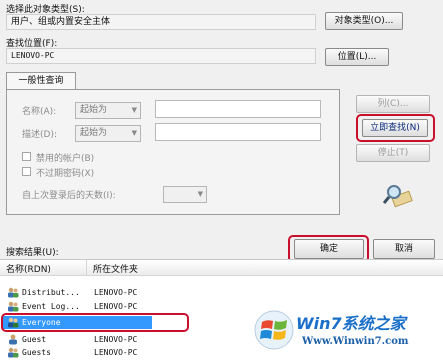 This screenshot has height=360, width=443. Describe the element at coordinates (36, 352) in the screenshot. I see `row-name: Guests` at that location.